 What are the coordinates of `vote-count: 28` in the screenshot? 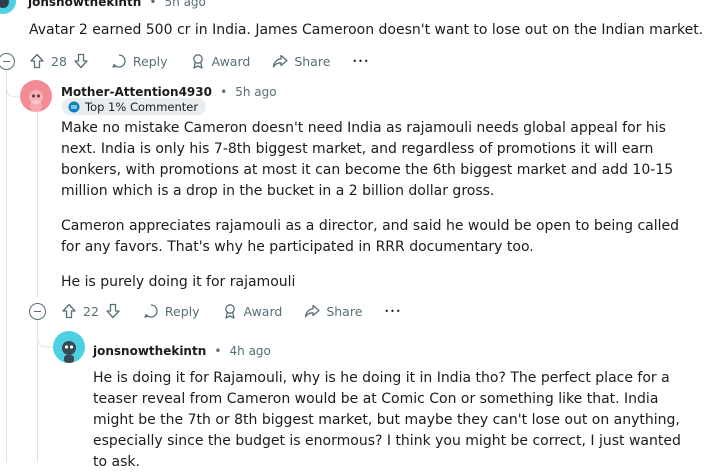 It's located at (59, 61).